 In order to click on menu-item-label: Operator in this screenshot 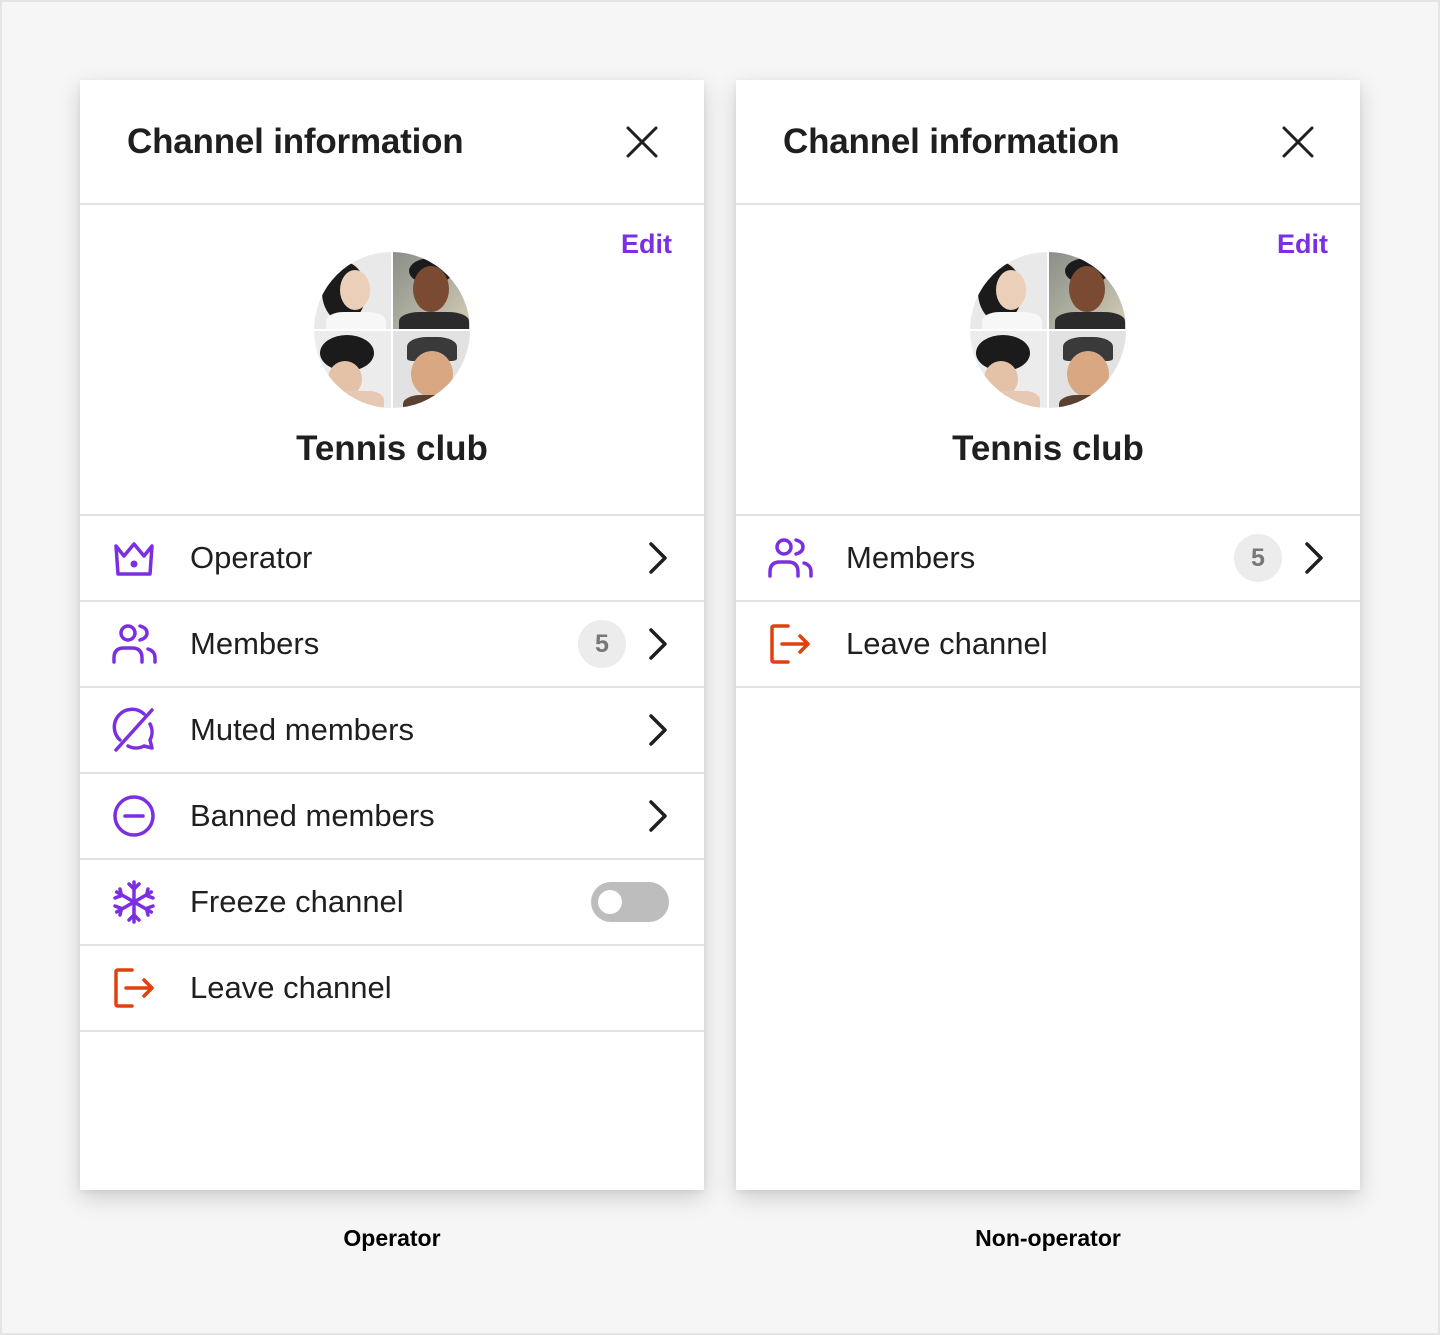, I will do `click(251, 557)`.